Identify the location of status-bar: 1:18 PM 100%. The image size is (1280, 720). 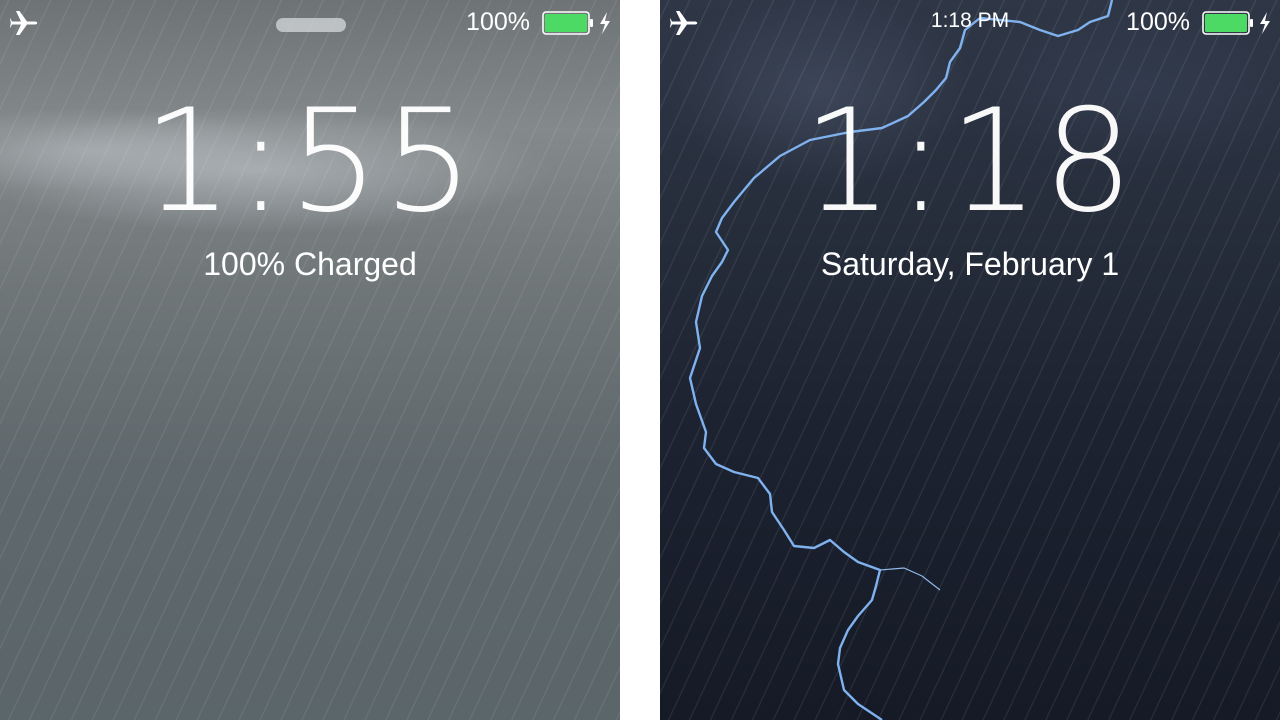
(970, 22).